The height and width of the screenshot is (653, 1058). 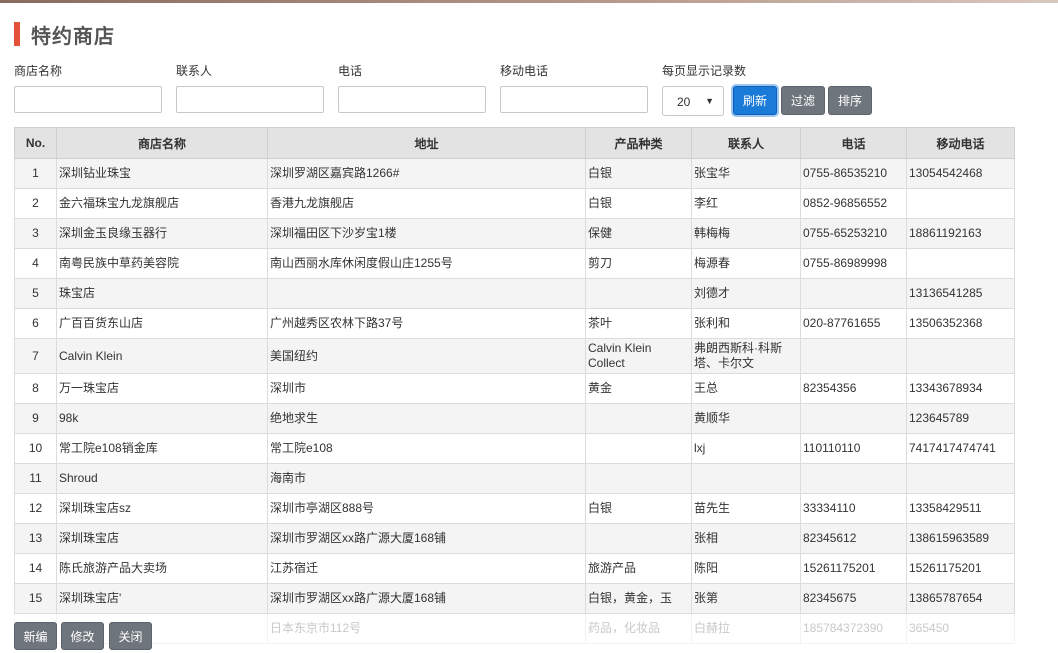 What do you see at coordinates (853, 388) in the screenshot?
I see `cell-phone: 82354356` at bounding box center [853, 388].